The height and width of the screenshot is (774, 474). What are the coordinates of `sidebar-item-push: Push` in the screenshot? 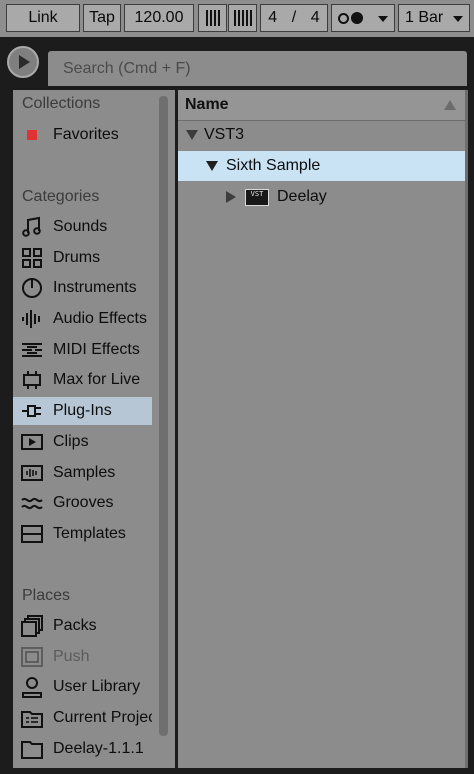 It's located at (82, 657).